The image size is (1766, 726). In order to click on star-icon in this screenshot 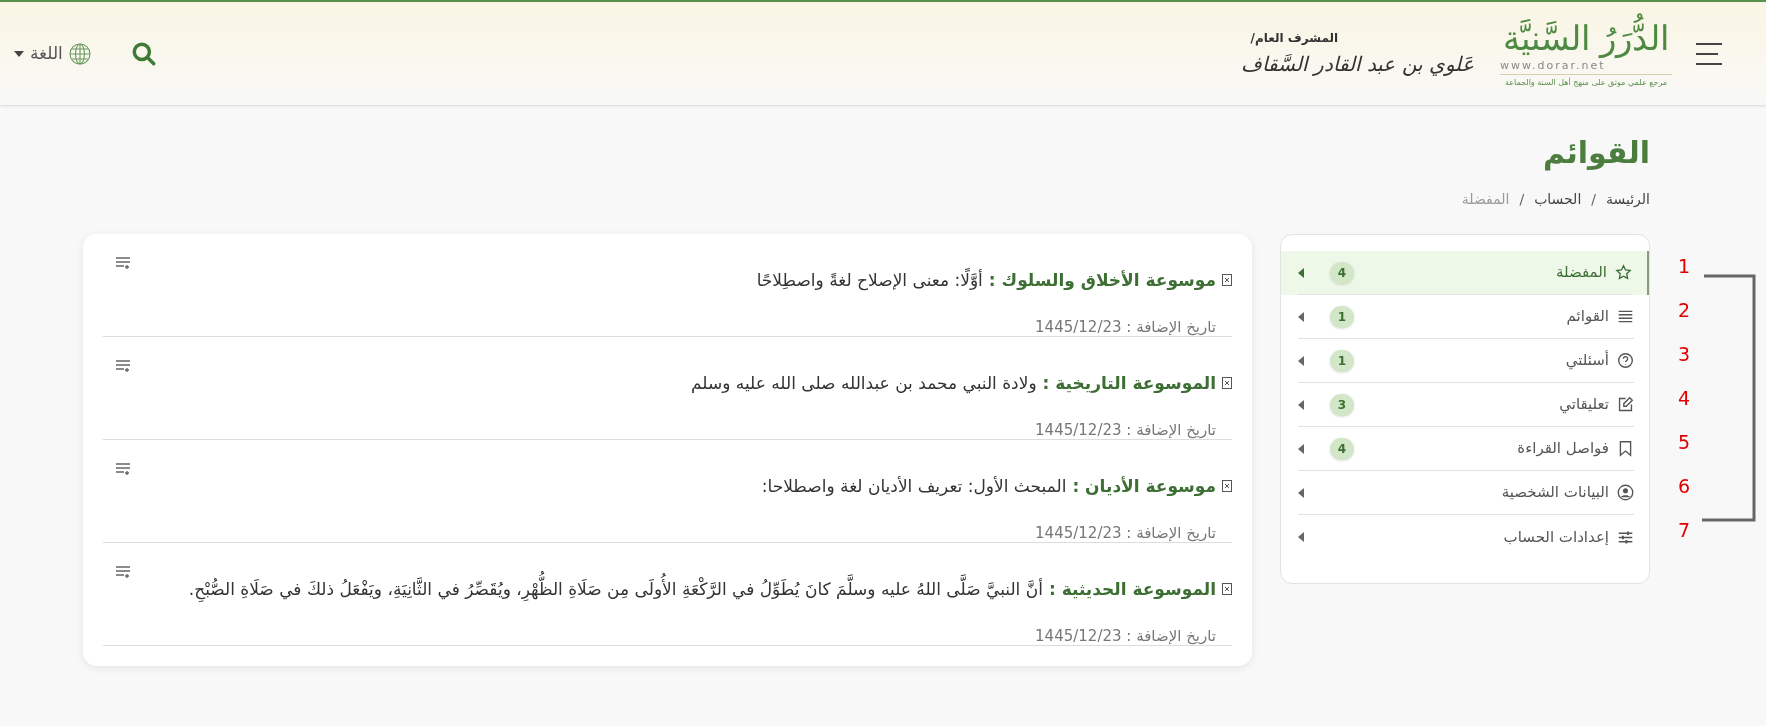, I will do `click(1623, 272)`.